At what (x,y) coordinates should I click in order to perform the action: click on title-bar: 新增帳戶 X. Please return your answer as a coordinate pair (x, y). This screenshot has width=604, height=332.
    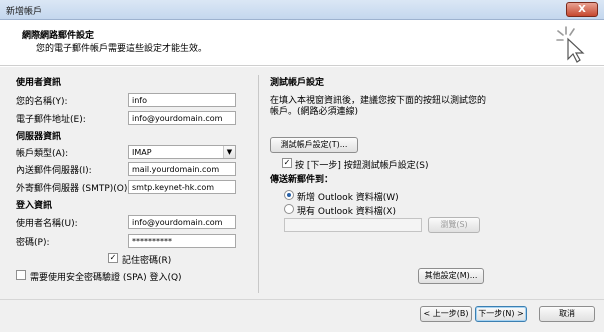
    Looking at the image, I should click on (302, 10).